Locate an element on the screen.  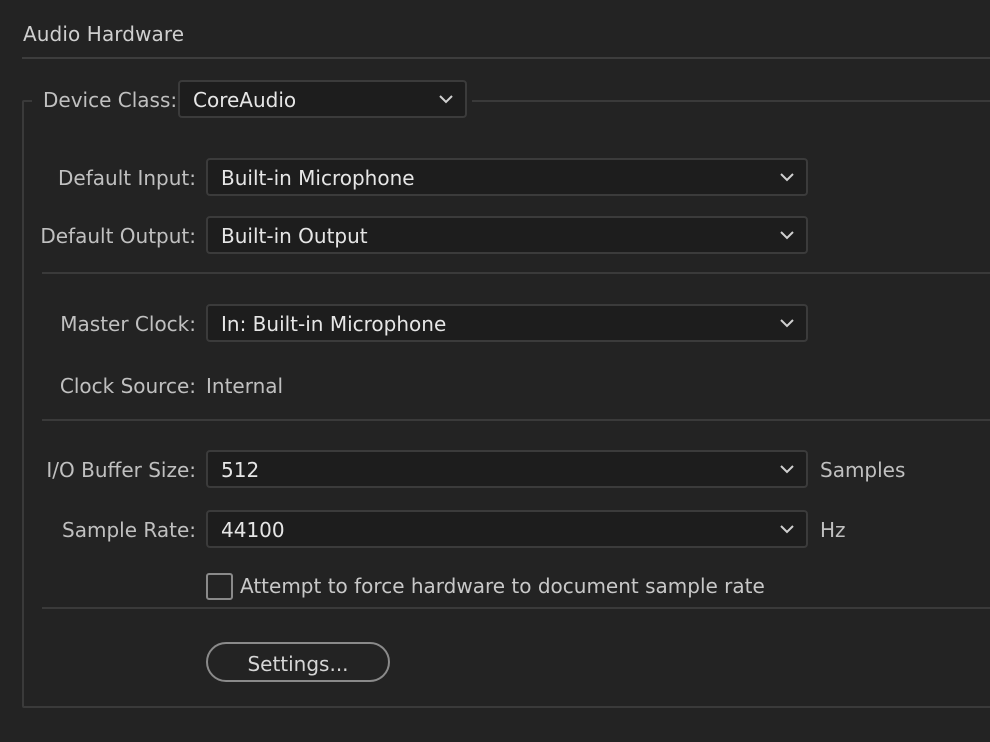
section-title-rule is located at coordinates (506, 58).